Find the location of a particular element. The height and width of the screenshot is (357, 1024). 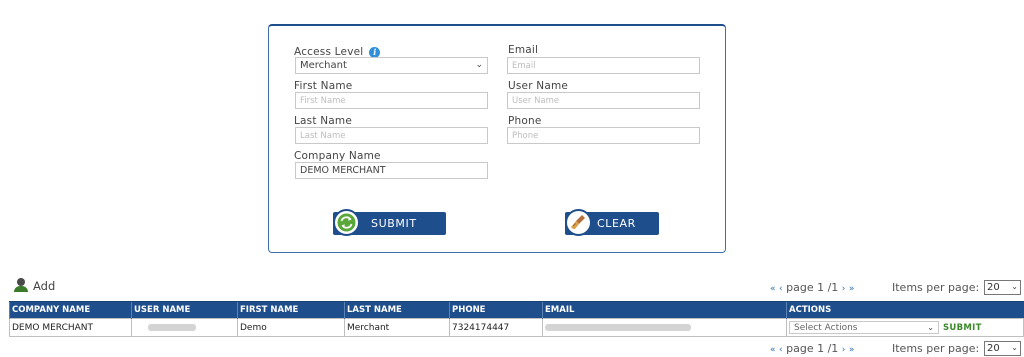

first-name-label: First Name is located at coordinates (323, 86).